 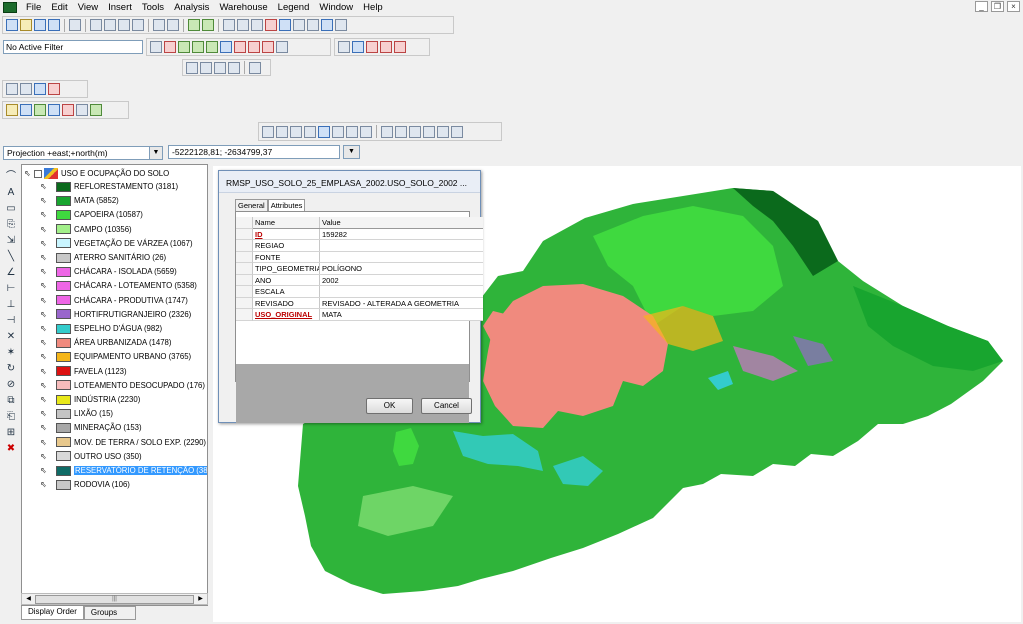 What do you see at coordinates (113, 385) in the screenshot?
I see `legend-item: ⇖ LOTEAMENTO DESOCUPADO (176)` at bounding box center [113, 385].